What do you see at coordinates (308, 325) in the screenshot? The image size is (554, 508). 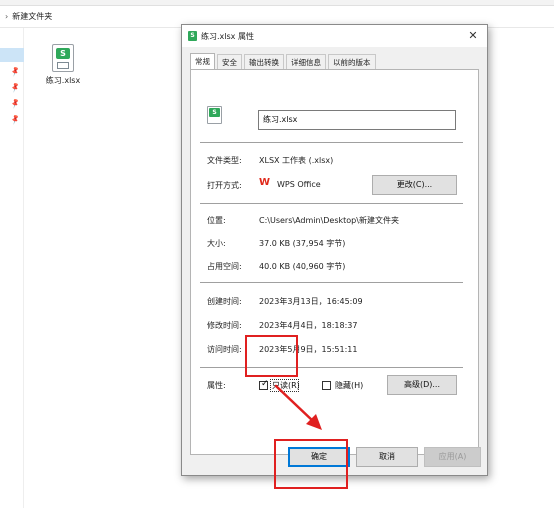 I see `modified-value: 2023年4月4日，18:18:37` at bounding box center [308, 325].